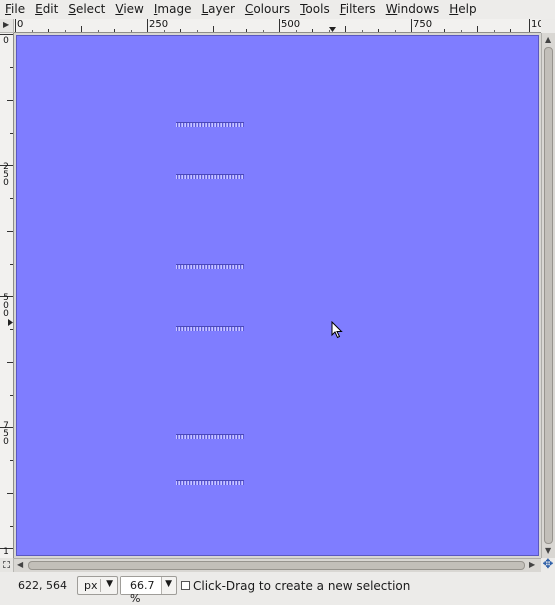 The height and width of the screenshot is (605, 555). What do you see at coordinates (291, 24) in the screenshot?
I see `ruler-label-500: 500` at bounding box center [291, 24].